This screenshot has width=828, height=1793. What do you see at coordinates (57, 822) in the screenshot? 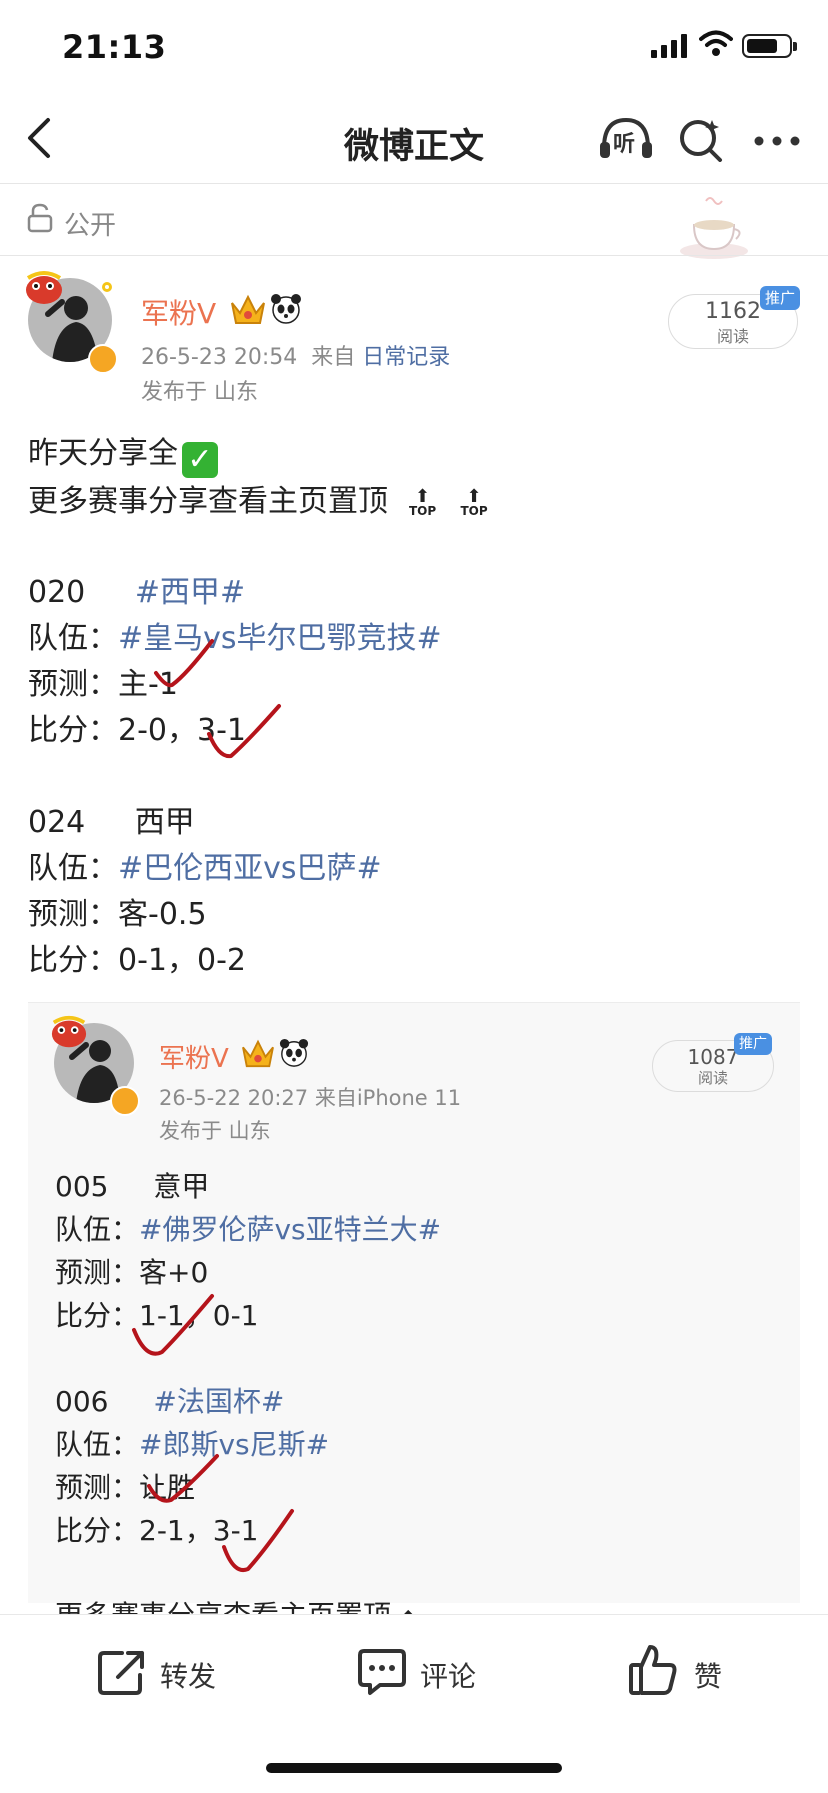
I see `match-code: 024` at bounding box center [57, 822].